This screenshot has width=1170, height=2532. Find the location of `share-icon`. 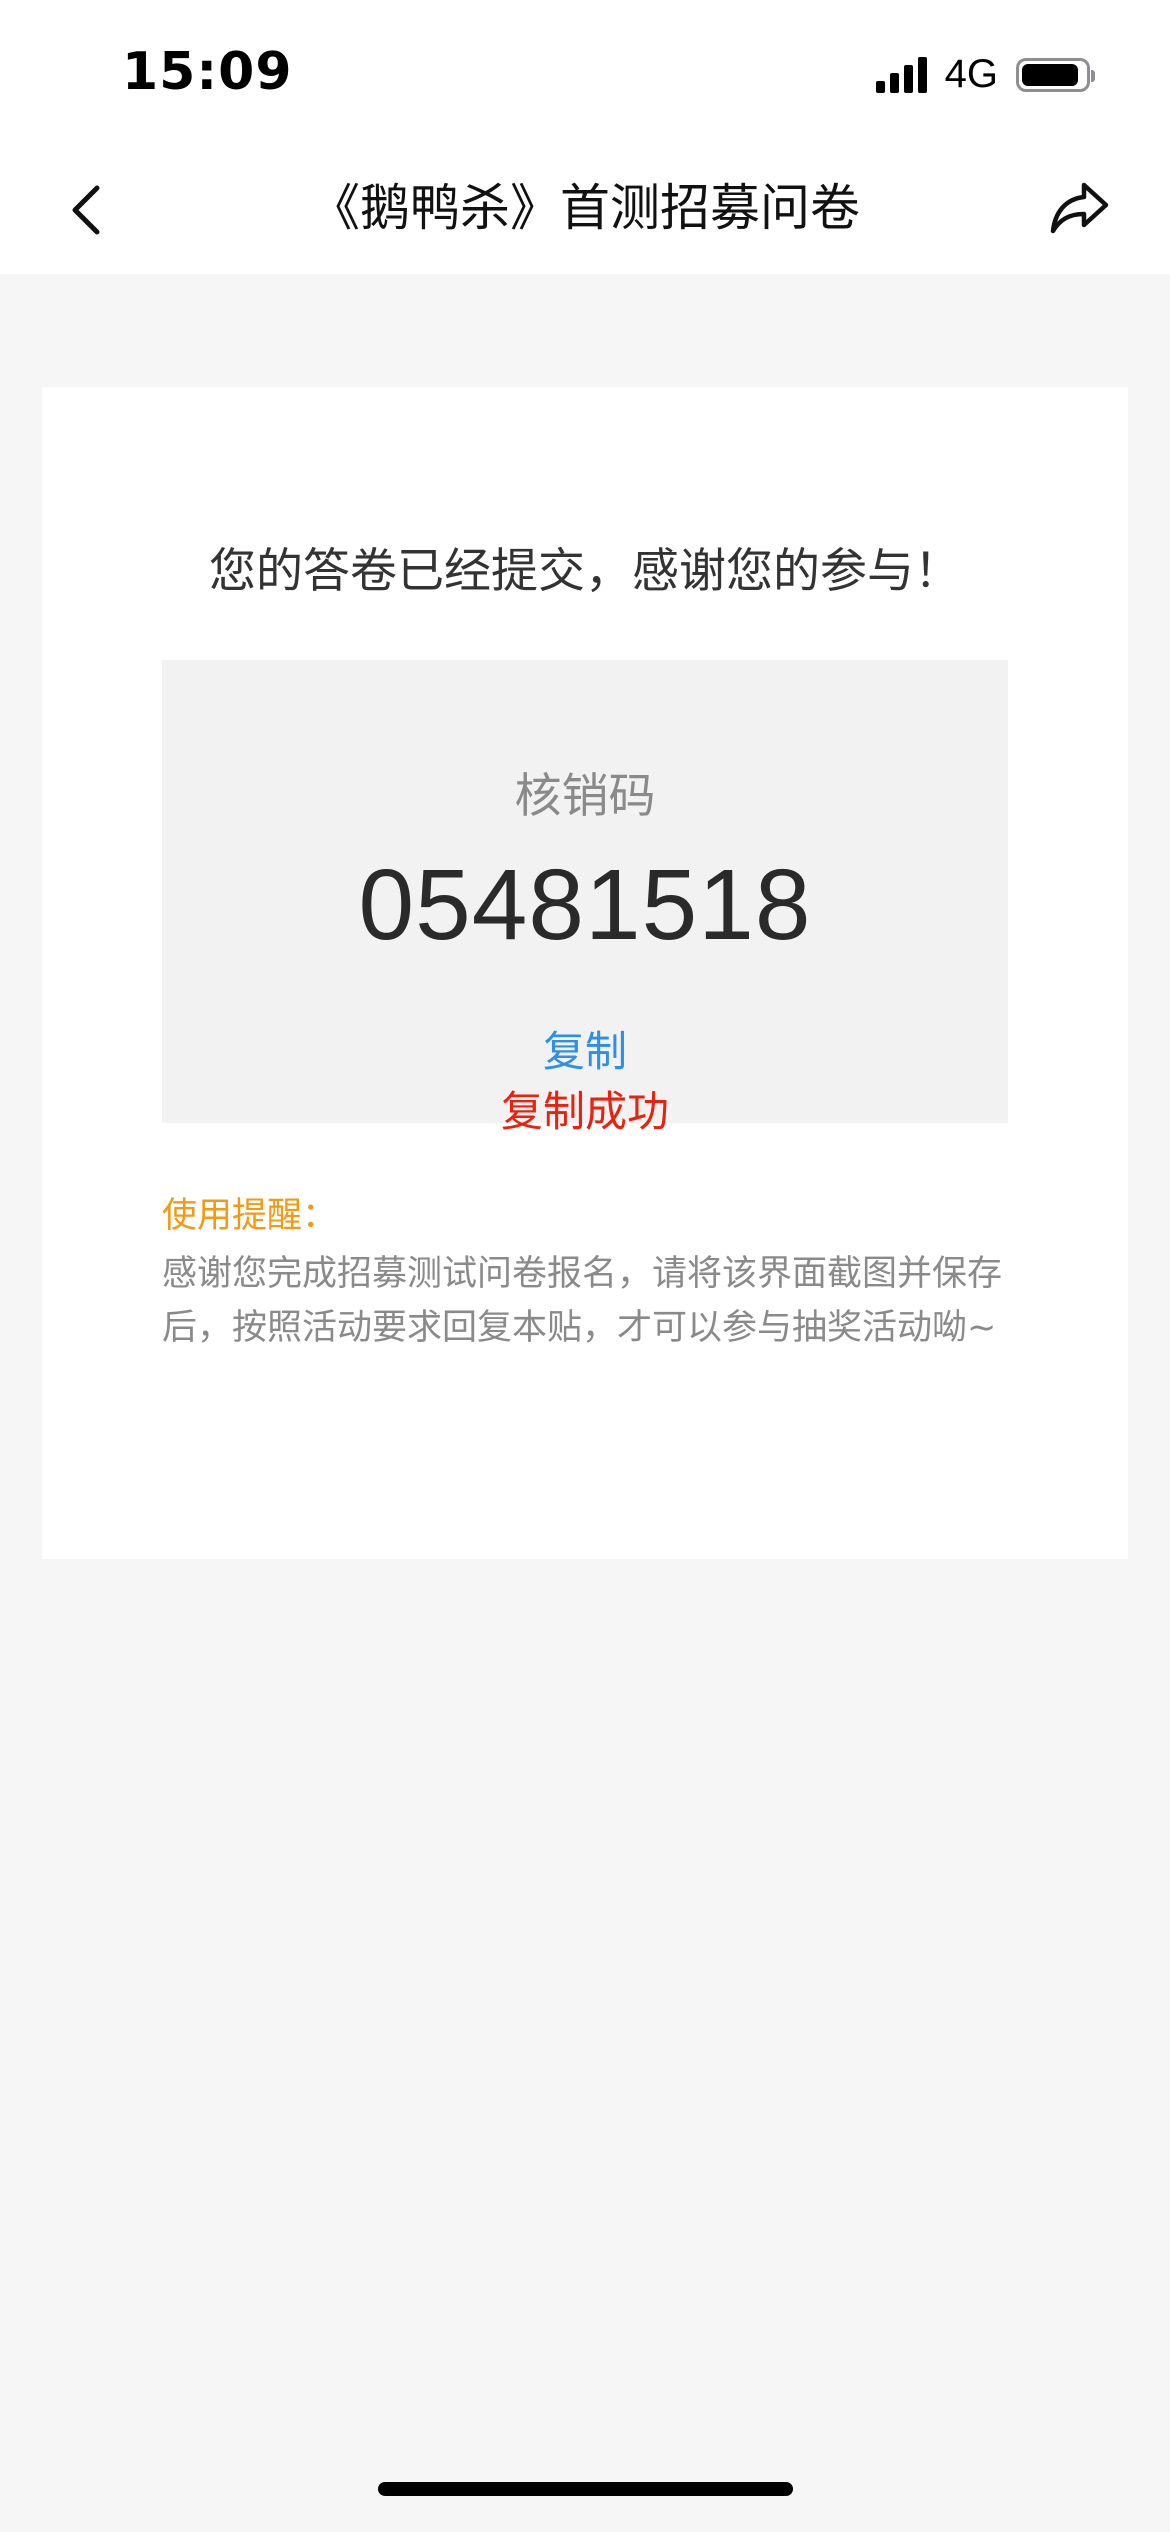

share-icon is located at coordinates (1079, 208).